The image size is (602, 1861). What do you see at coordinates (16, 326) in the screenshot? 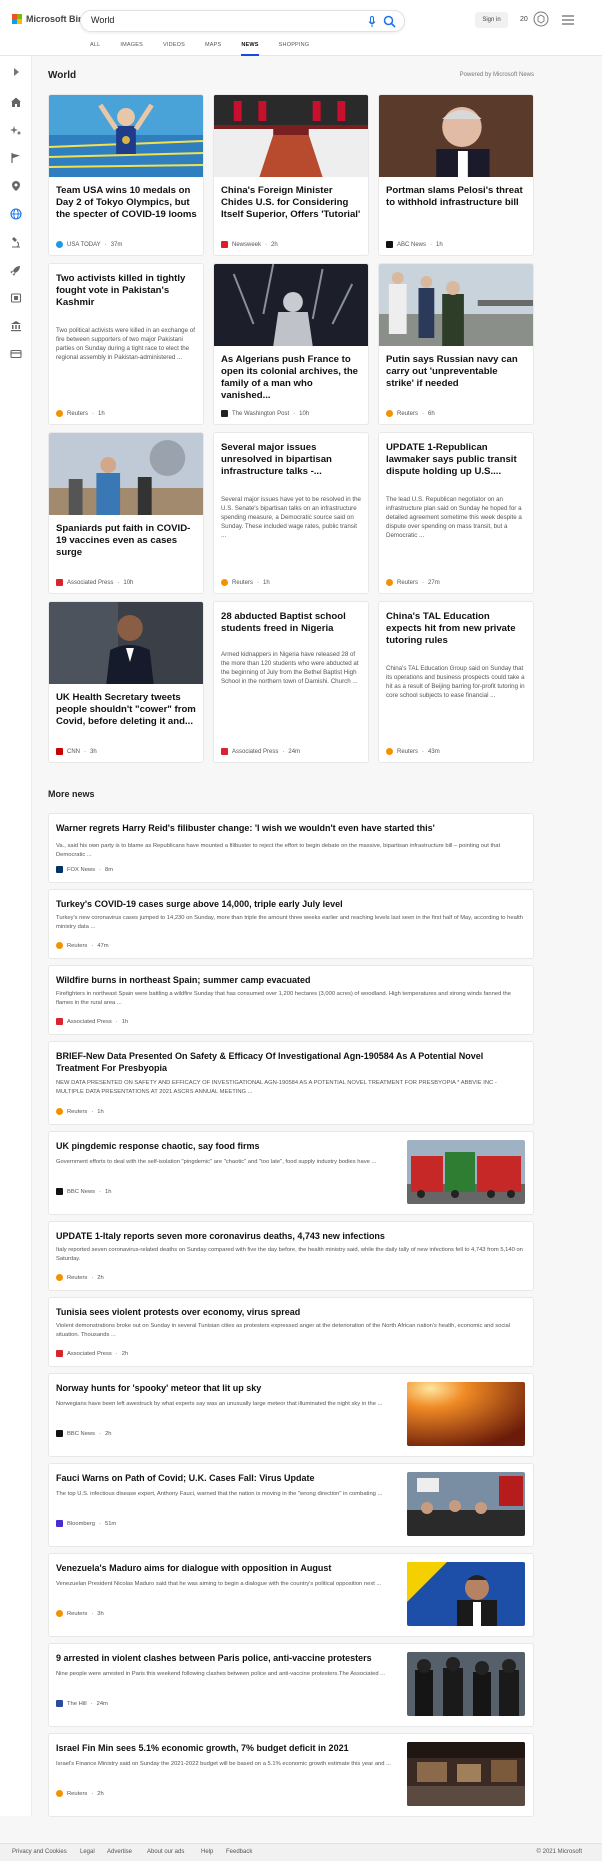
I see `bank-icon` at bounding box center [16, 326].